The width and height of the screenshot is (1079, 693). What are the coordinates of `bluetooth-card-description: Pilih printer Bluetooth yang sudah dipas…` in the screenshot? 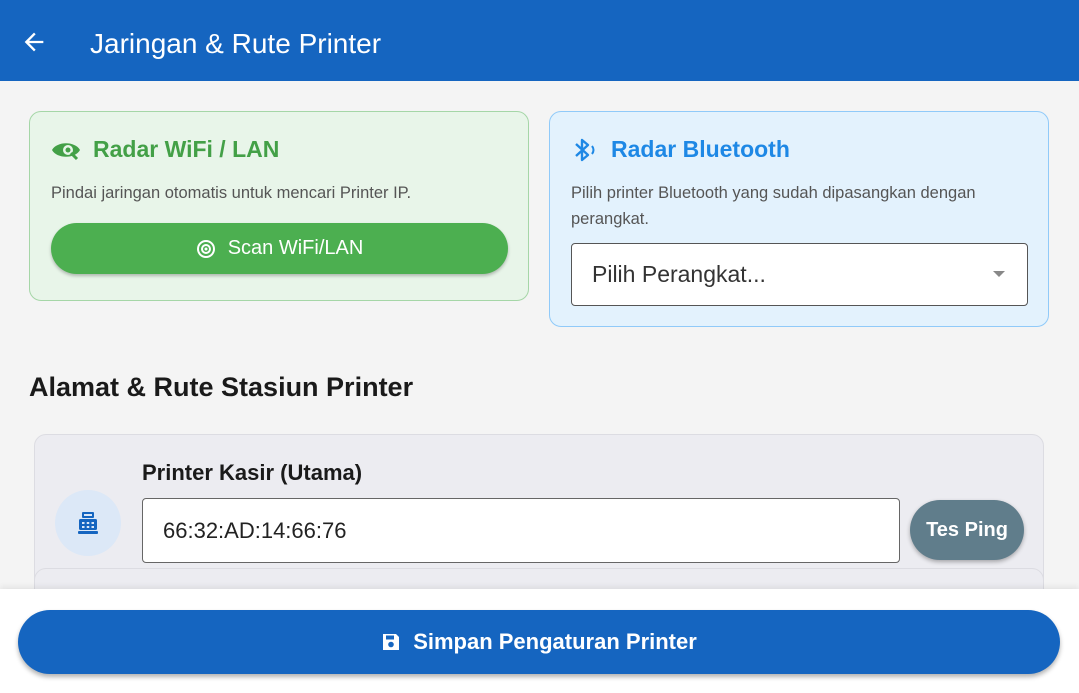 It's located at (773, 206).